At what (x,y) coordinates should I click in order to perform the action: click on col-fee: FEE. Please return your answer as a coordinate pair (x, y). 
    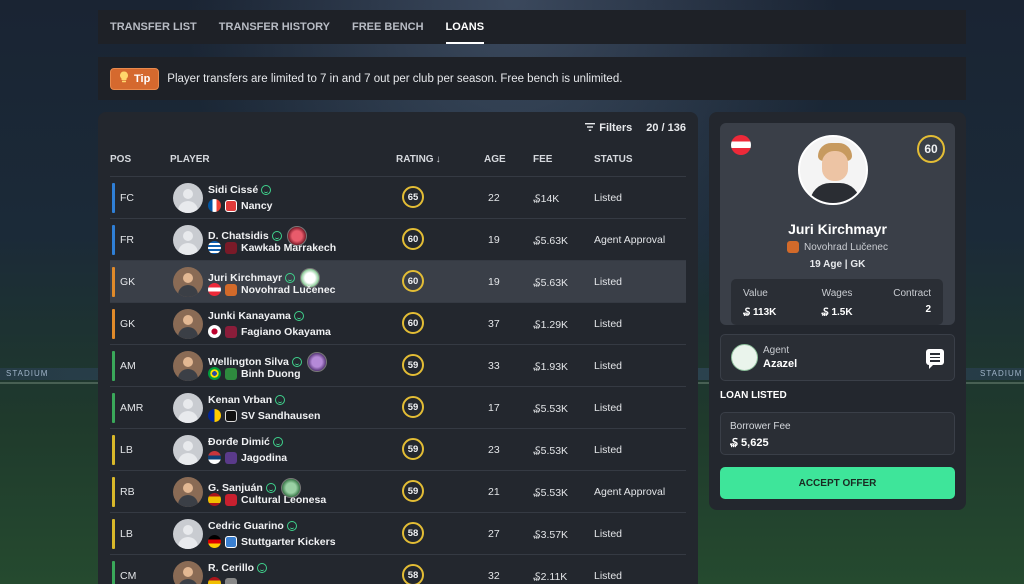
    Looking at the image, I should click on (542, 159).